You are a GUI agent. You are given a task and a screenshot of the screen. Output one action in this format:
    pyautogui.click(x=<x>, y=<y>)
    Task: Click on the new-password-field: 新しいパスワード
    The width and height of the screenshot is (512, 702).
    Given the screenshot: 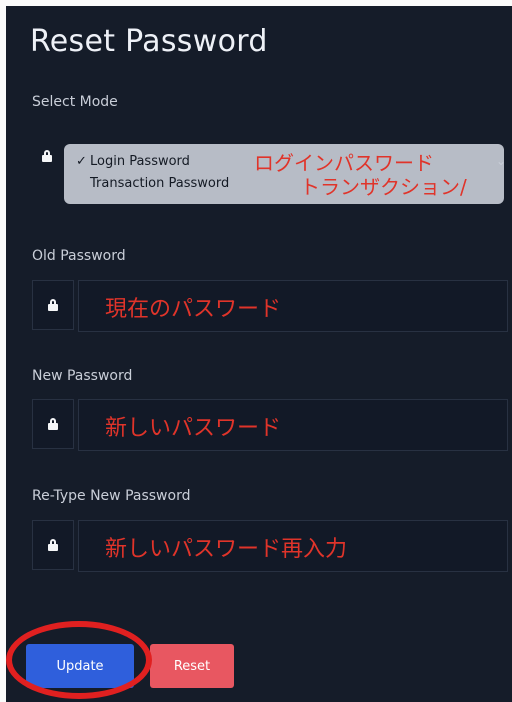 What is the action you would take?
    pyautogui.click(x=293, y=425)
    